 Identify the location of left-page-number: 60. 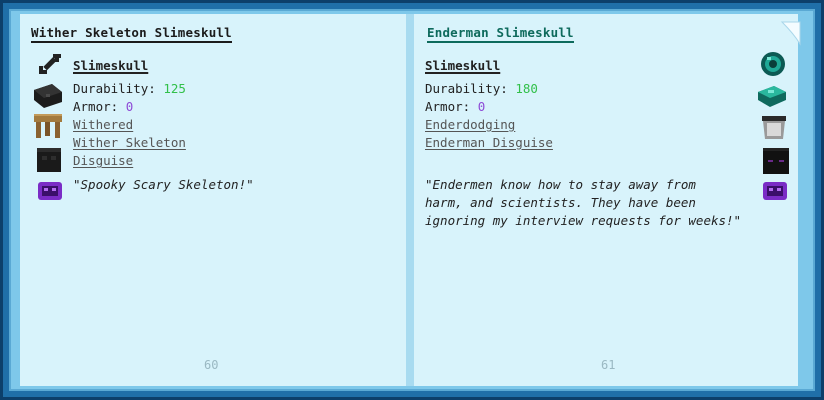
(211, 365).